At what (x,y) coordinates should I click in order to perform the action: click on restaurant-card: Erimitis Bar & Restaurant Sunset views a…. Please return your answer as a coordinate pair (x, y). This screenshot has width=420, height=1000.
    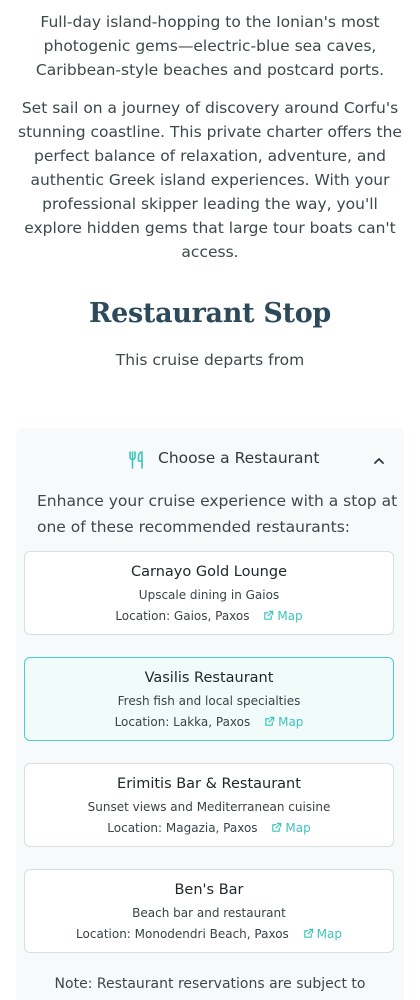
    Looking at the image, I should click on (209, 805).